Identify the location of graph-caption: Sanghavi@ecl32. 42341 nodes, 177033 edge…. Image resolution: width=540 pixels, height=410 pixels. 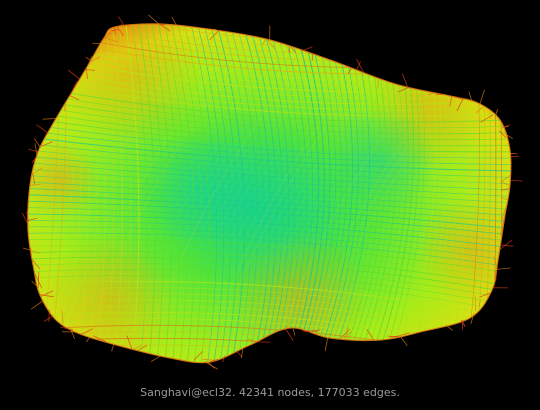
(270, 392).